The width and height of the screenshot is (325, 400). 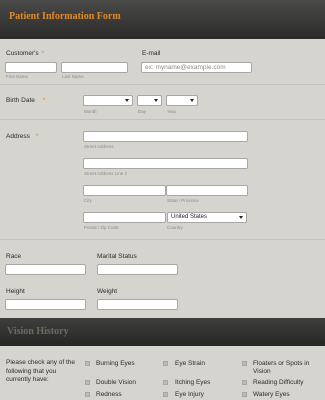 I want to click on street-address-sublabel: Street Address, so click(x=99, y=146).